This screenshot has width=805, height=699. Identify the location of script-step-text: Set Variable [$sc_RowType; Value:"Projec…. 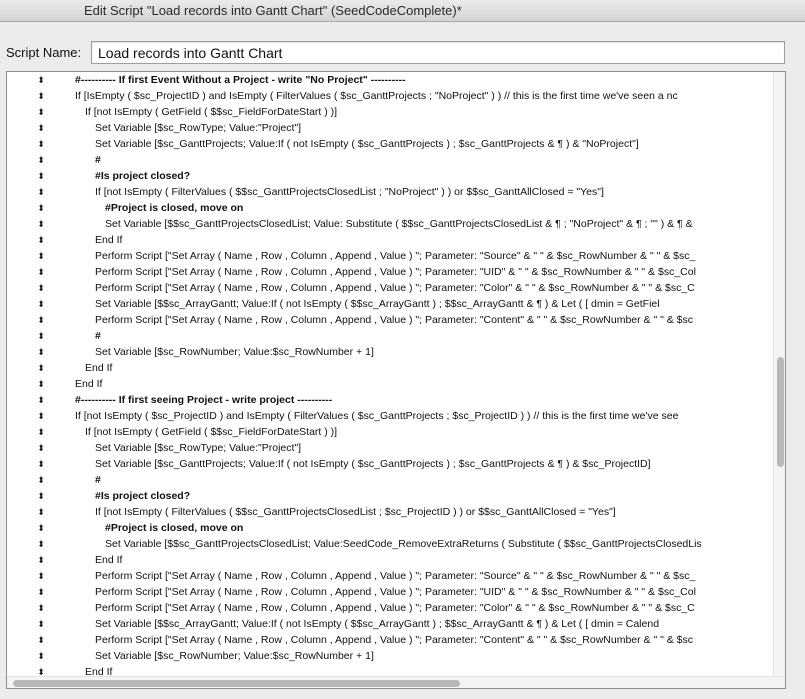
(198, 448).